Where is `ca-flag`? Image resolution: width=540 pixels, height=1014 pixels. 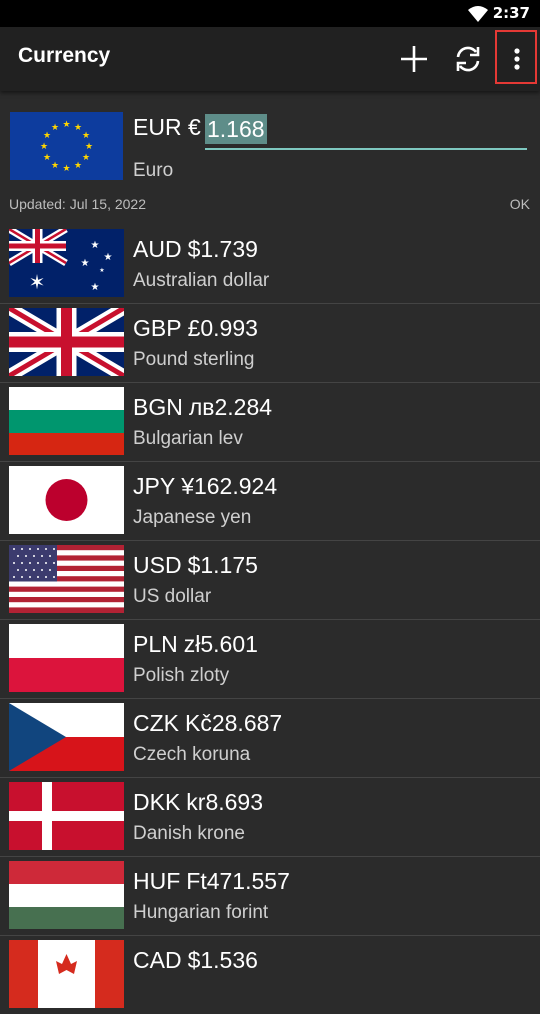 ca-flag is located at coordinates (66, 974).